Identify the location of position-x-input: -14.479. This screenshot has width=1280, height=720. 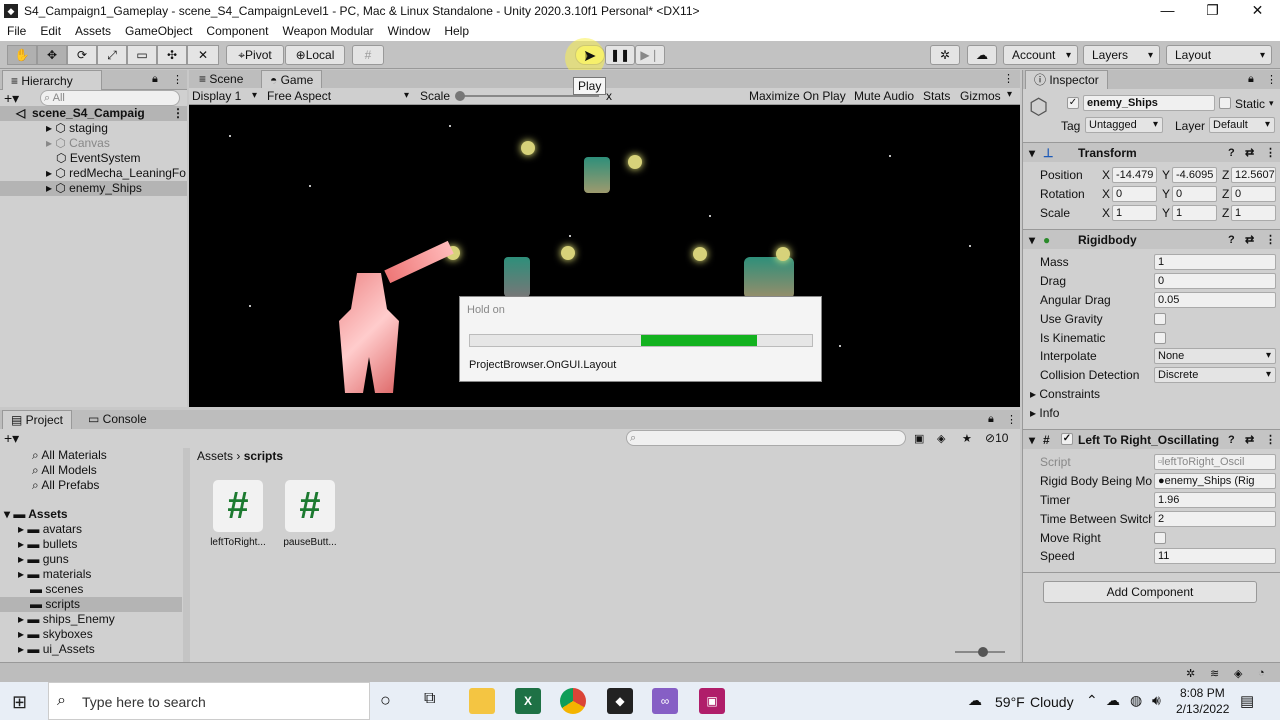
(1134, 175).